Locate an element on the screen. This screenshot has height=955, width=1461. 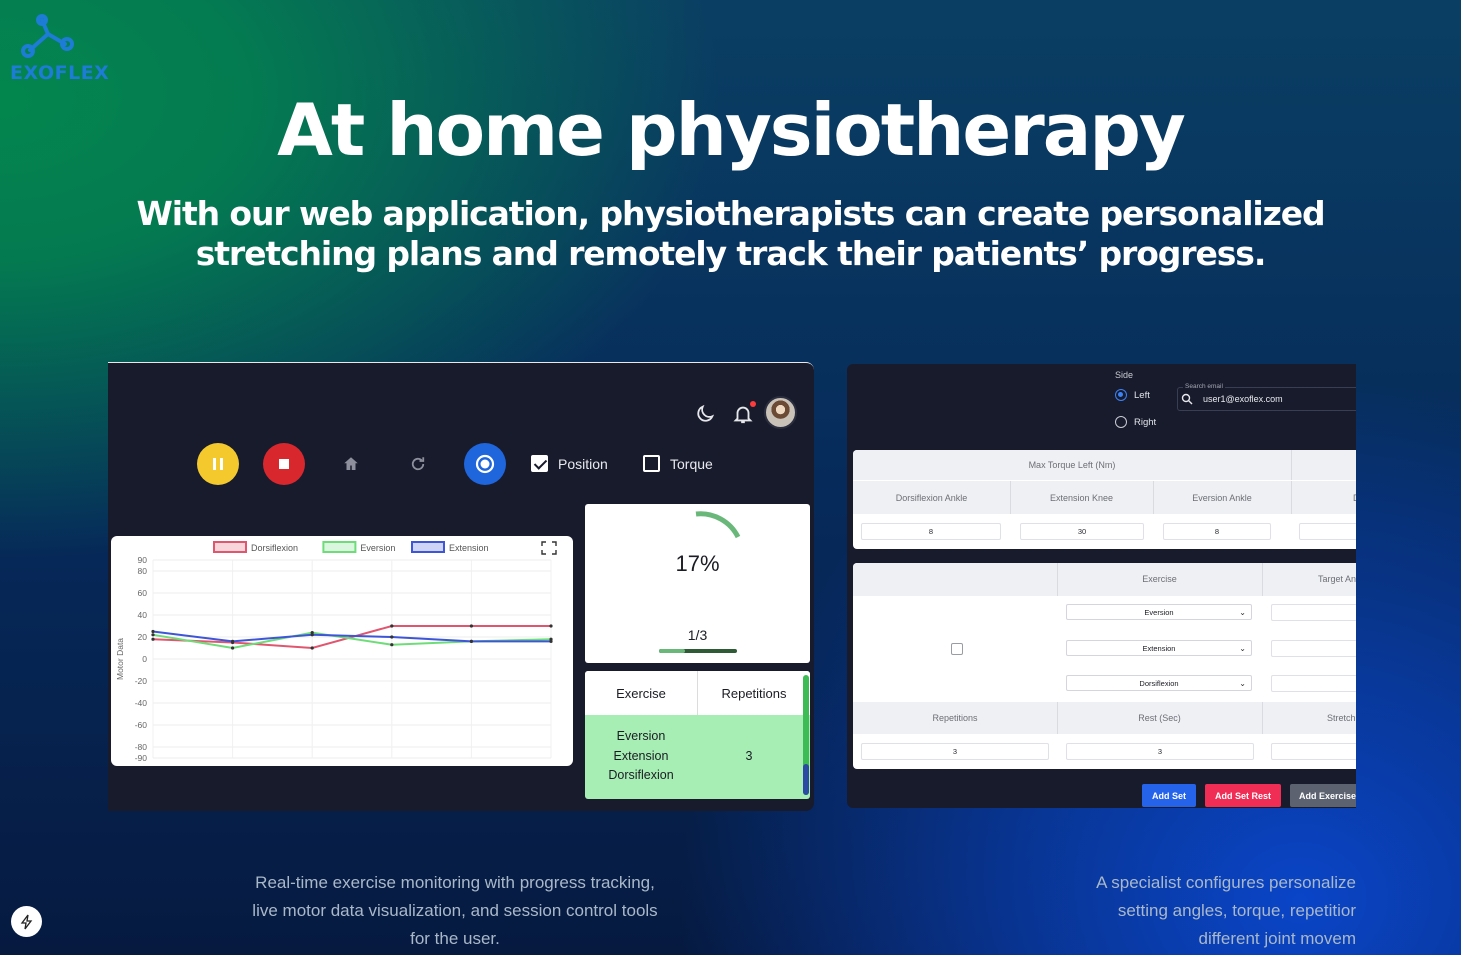
caption-line: A specialist configures personalize is located at coordinates (1226, 882).